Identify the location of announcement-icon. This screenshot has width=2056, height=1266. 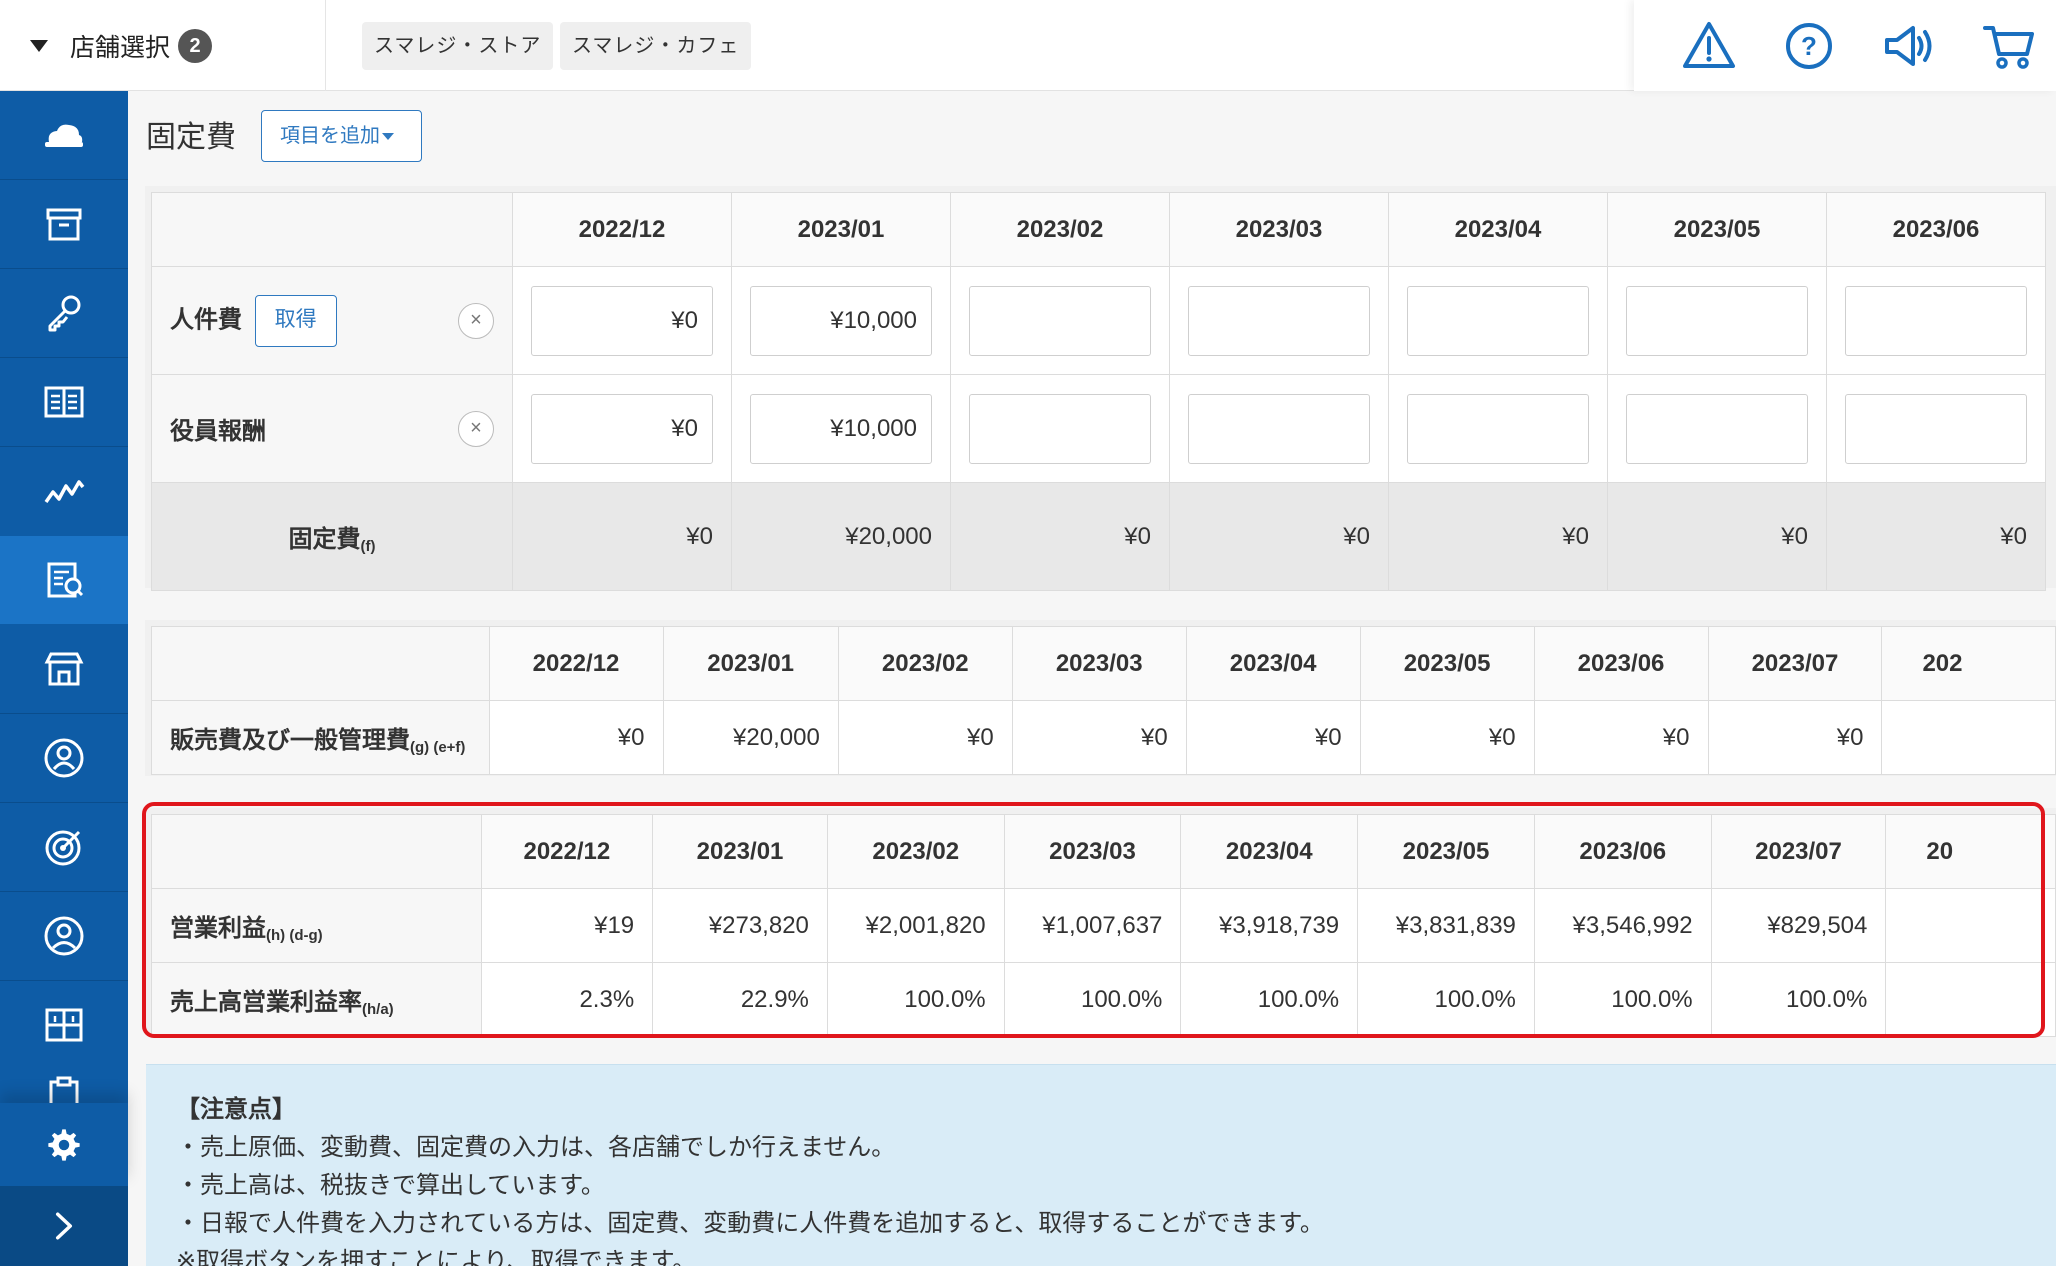
(1909, 46).